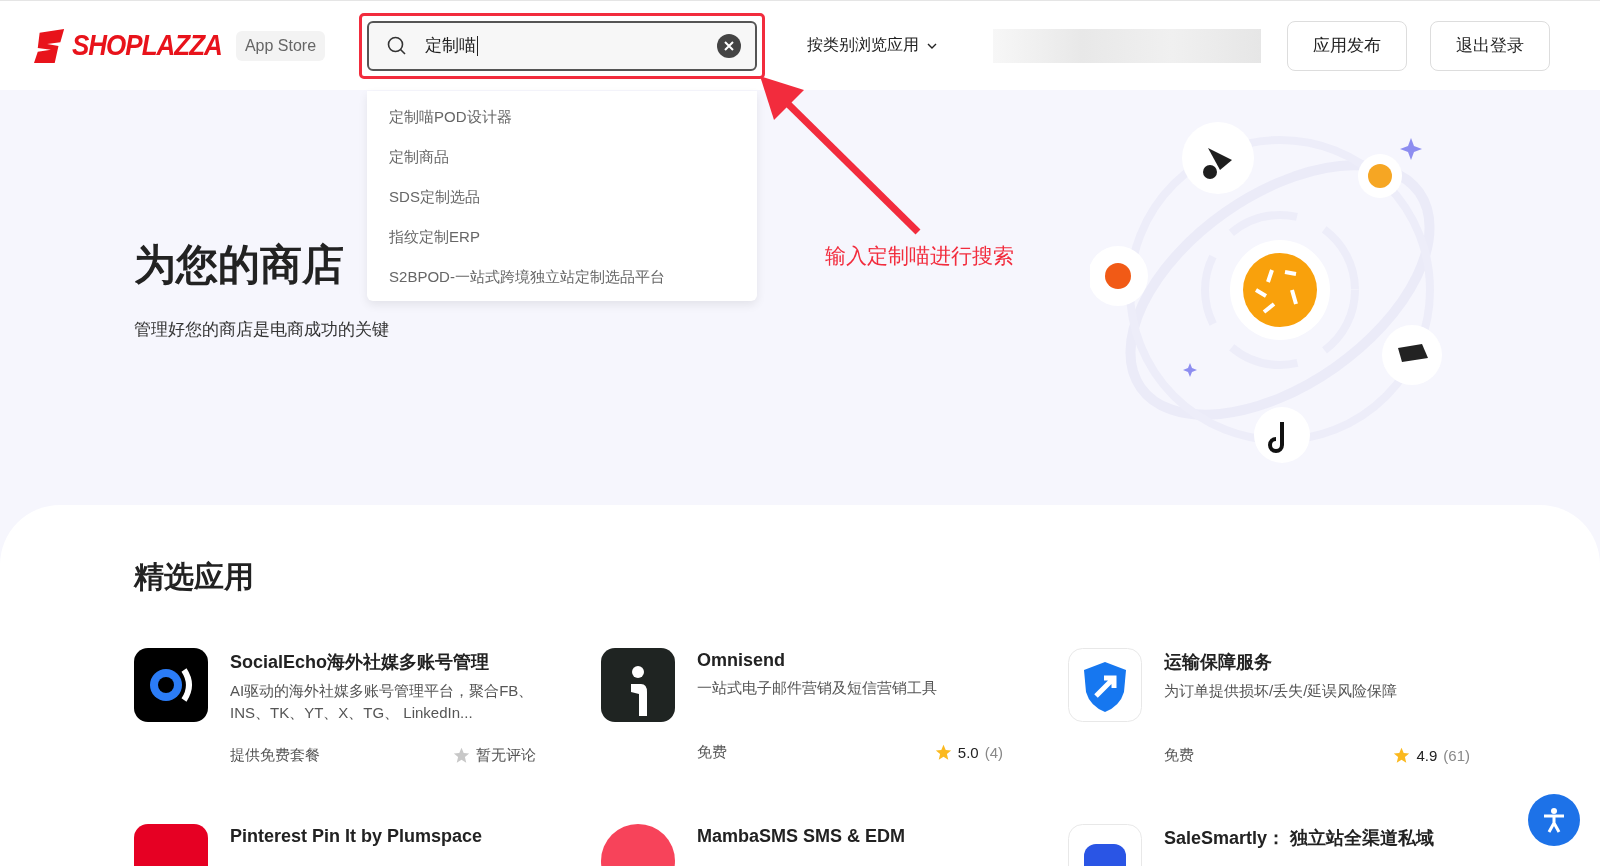  I want to click on logo-text: SHOPLAZZA, so click(147, 45).